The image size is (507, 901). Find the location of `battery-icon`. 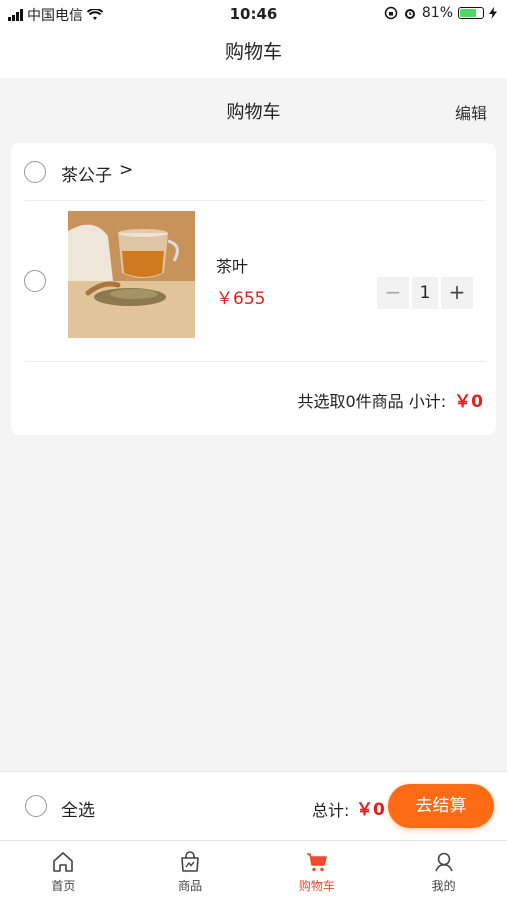

battery-icon is located at coordinates (471, 13).